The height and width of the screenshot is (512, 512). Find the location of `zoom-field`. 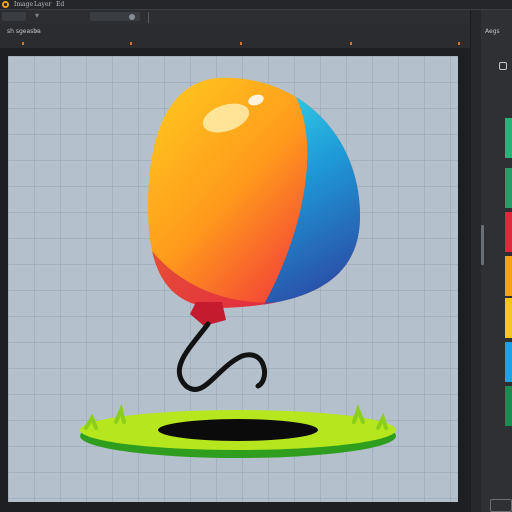

zoom-field is located at coordinates (14, 16).